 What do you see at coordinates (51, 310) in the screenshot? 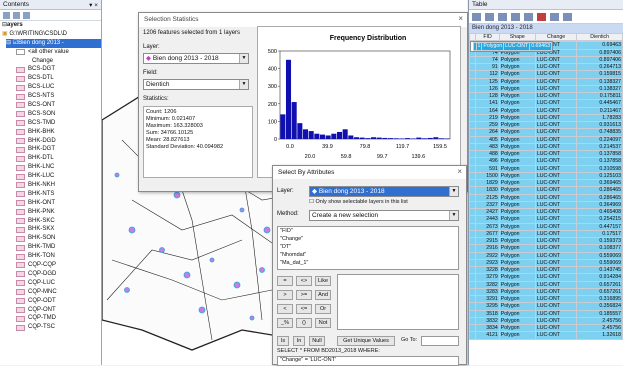
I see `toc-class-item: CQP-ONT` at bounding box center [51, 310].